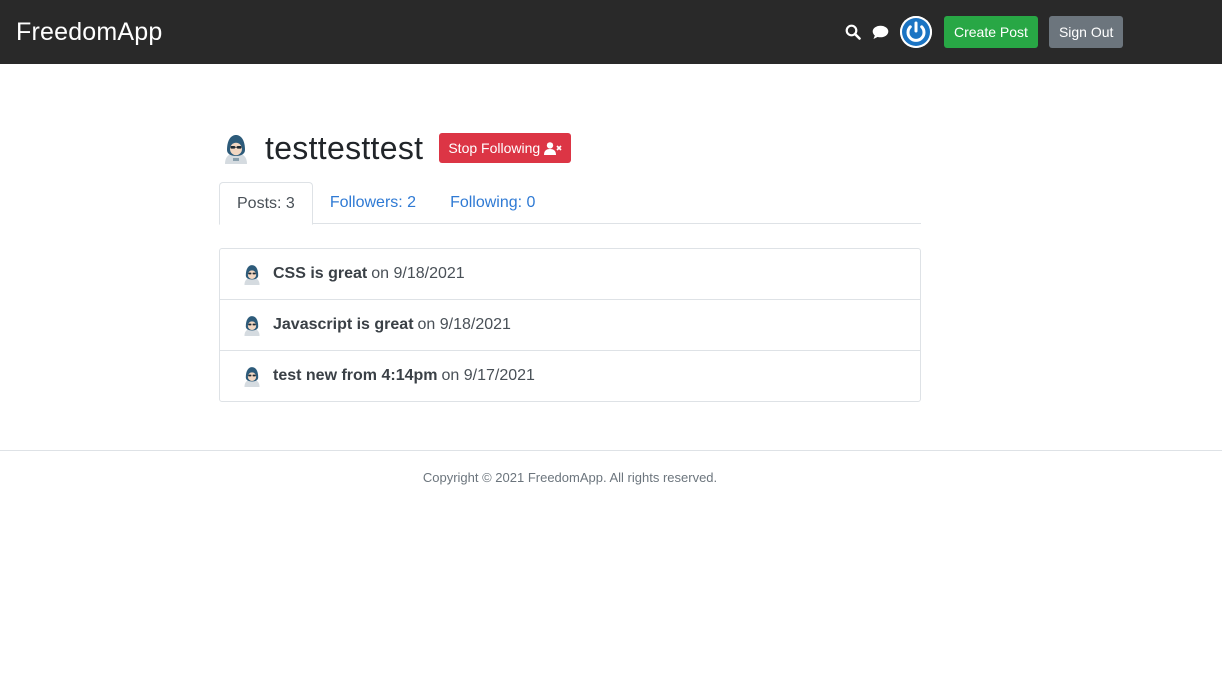  What do you see at coordinates (916, 32) in the screenshot?
I see `avatar-icon` at bounding box center [916, 32].